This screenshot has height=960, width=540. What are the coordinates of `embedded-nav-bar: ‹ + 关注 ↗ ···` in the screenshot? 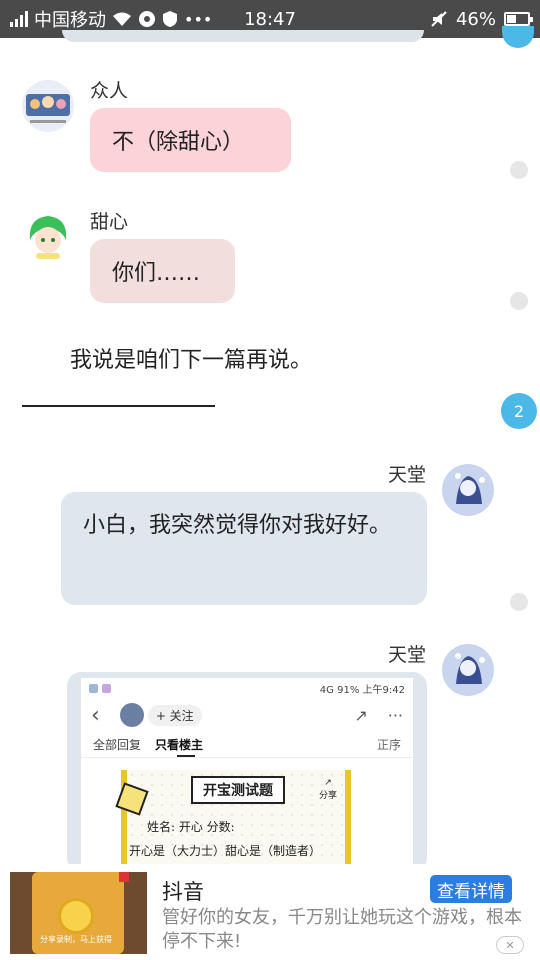 It's located at (247, 715).